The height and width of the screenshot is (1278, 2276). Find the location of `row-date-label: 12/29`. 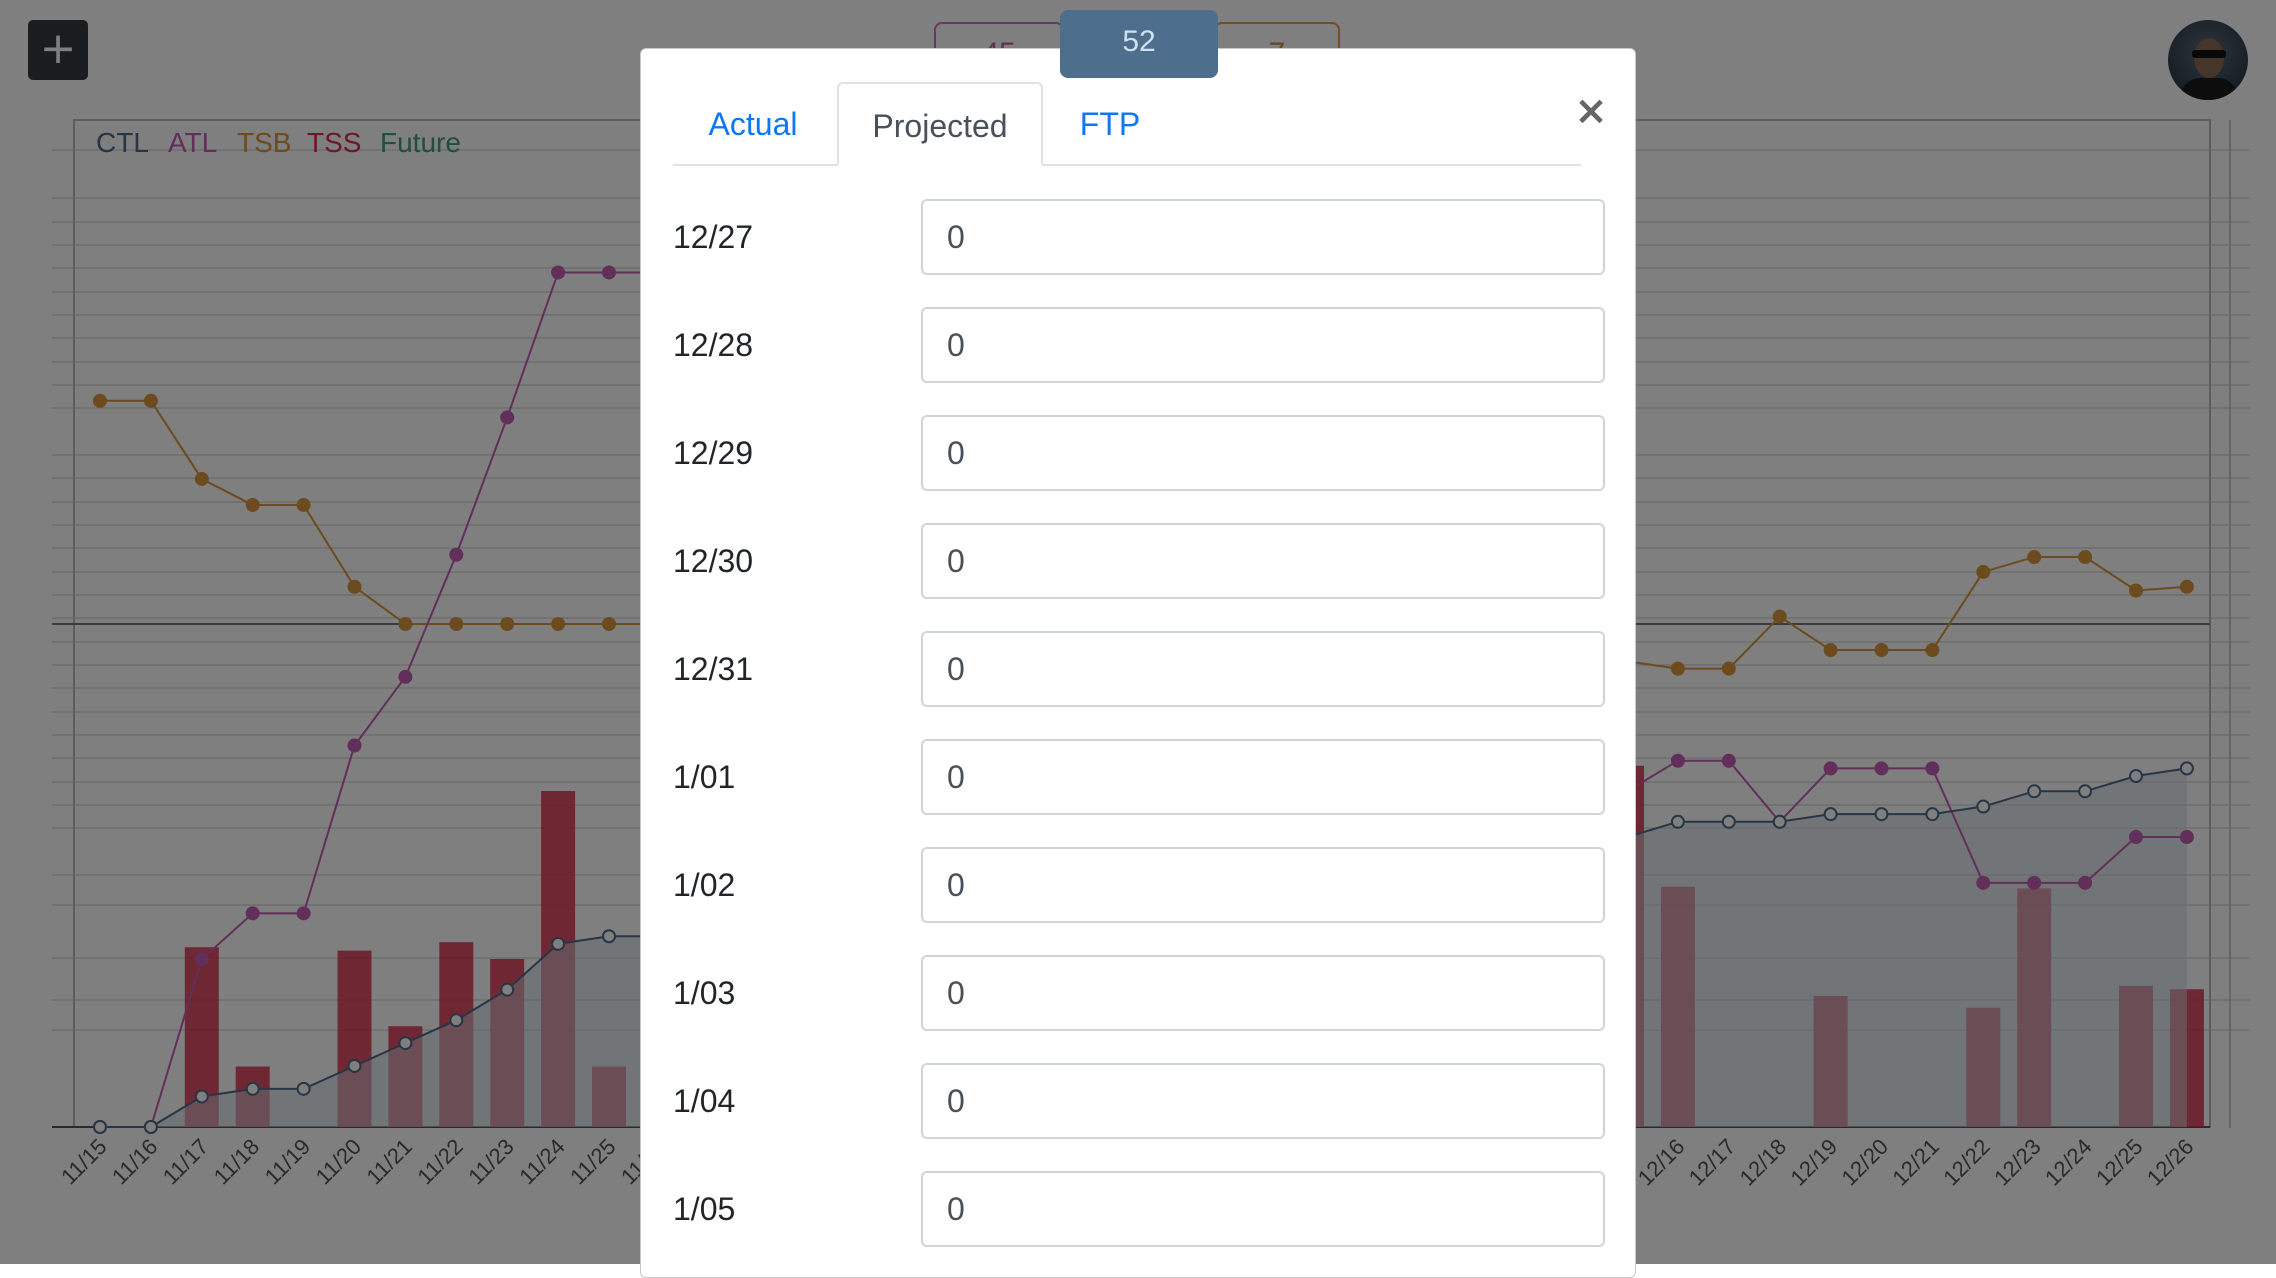

row-date-label: 12/29 is located at coordinates (713, 453).